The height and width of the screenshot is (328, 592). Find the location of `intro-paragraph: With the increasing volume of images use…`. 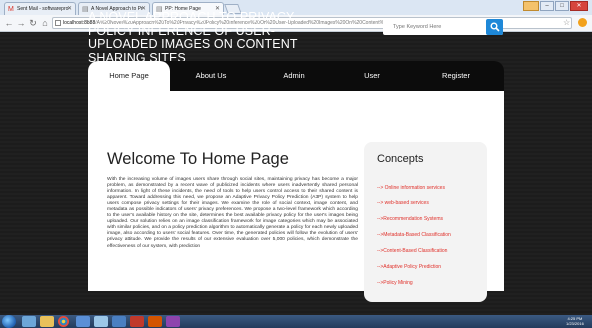

intro-paragraph: With the increasing volume of images use… is located at coordinates (232, 213).